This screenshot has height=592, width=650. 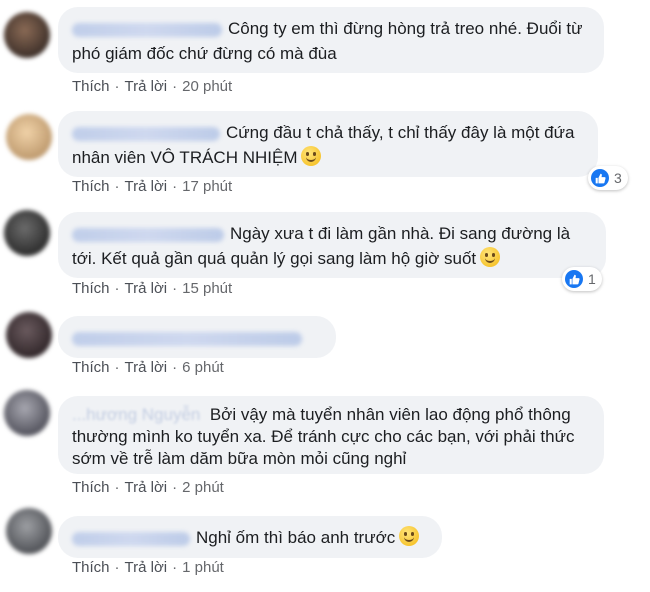 I want to click on reaction-count: 3, so click(x=608, y=178).